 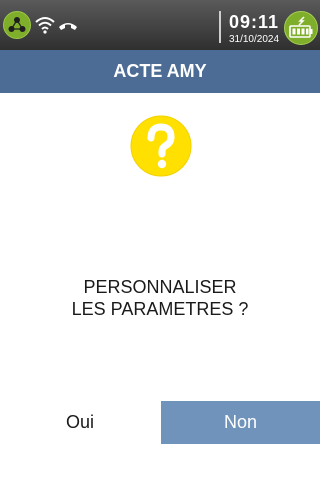 I want to click on battery-charging-icon, so click(x=301, y=28).